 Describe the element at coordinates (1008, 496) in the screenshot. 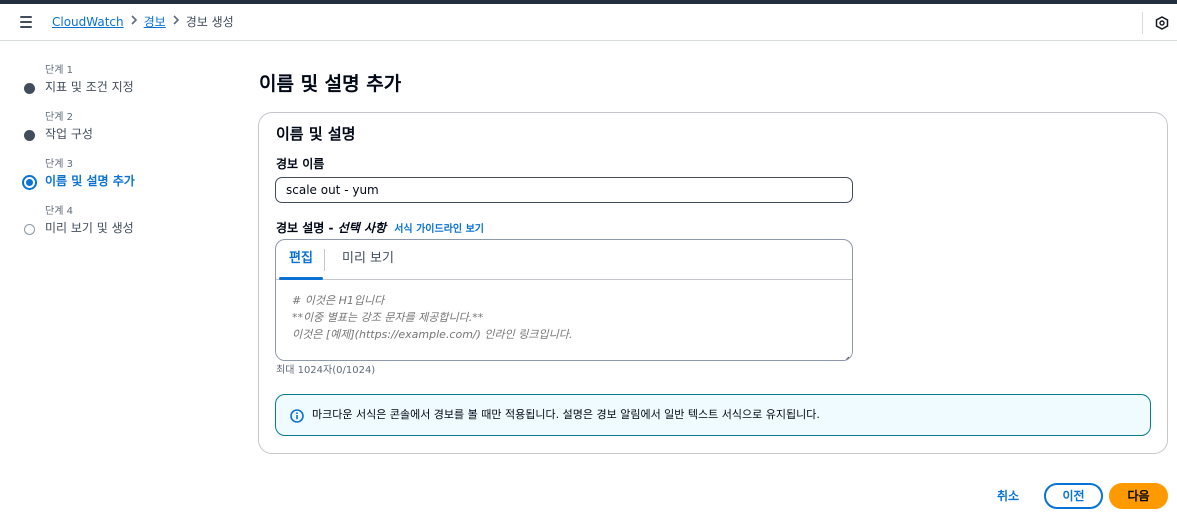

I see `cancel-button: 취소` at that location.